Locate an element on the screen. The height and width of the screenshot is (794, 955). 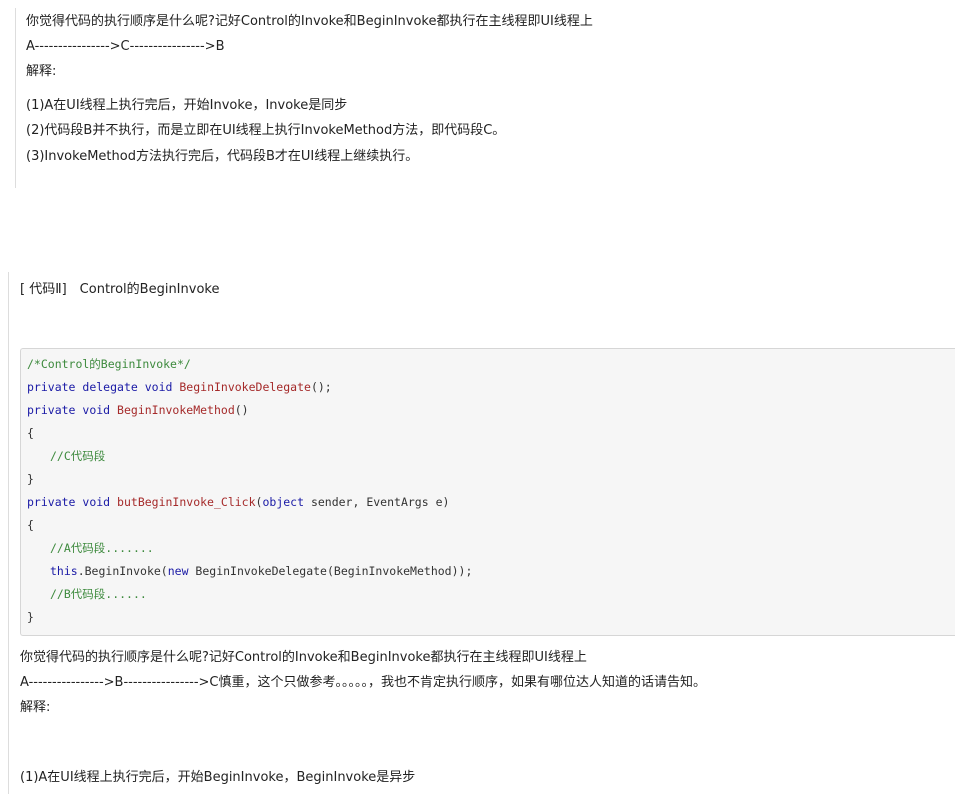
code-line-8: { is located at coordinates (30, 525).